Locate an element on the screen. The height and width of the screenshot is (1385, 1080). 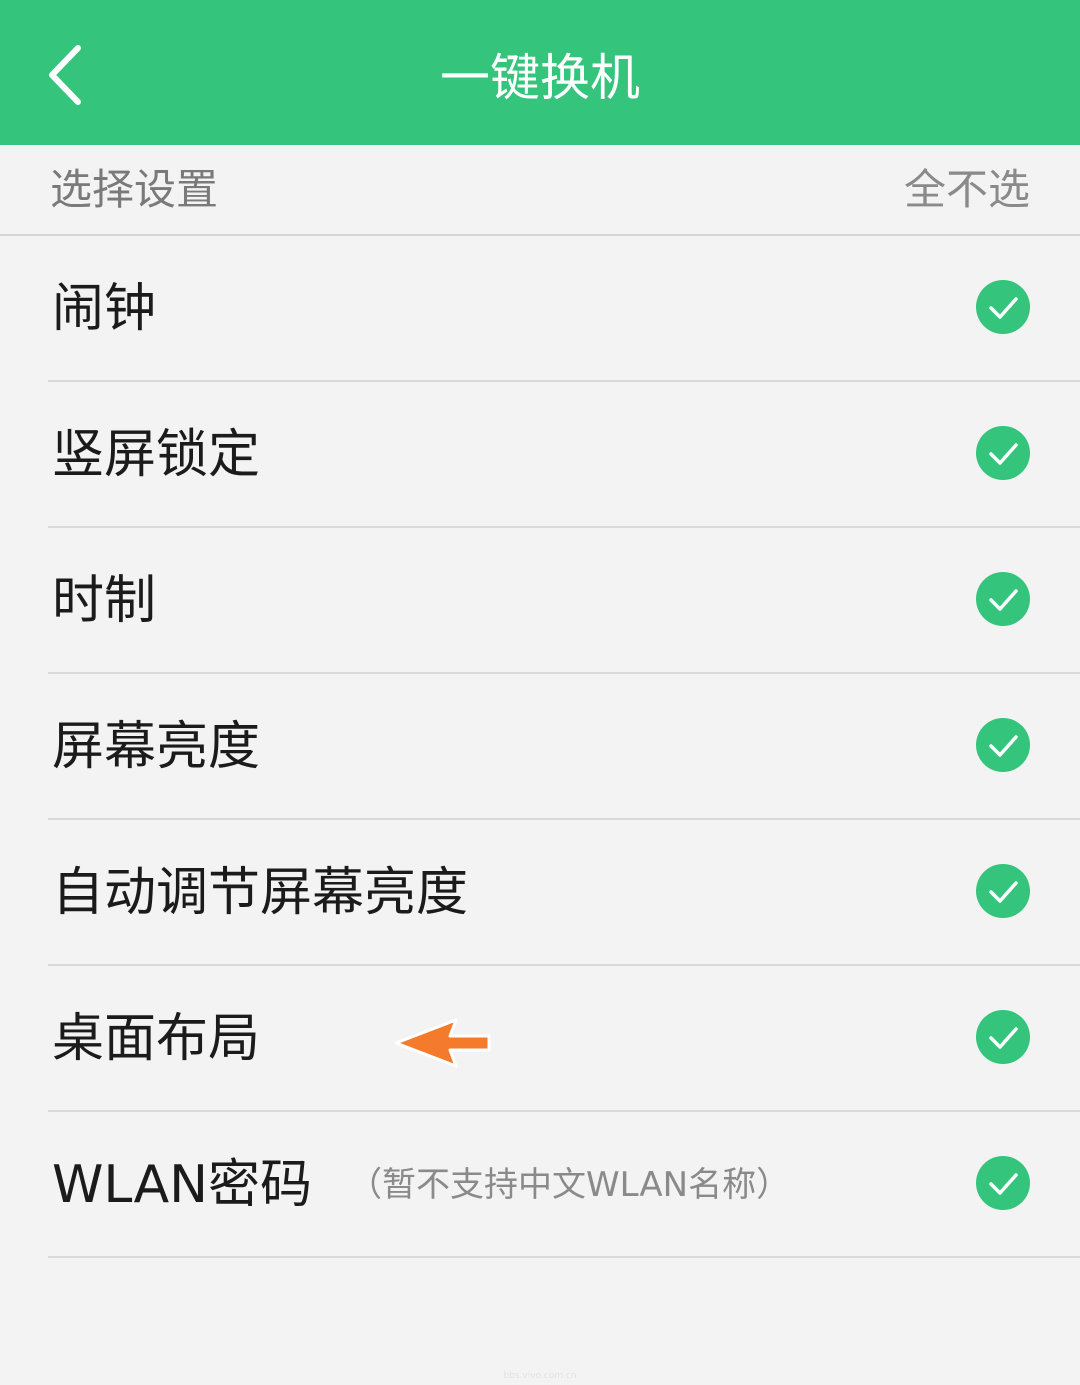
watermark: bbs.vivo.com.cn is located at coordinates (540, 1376).